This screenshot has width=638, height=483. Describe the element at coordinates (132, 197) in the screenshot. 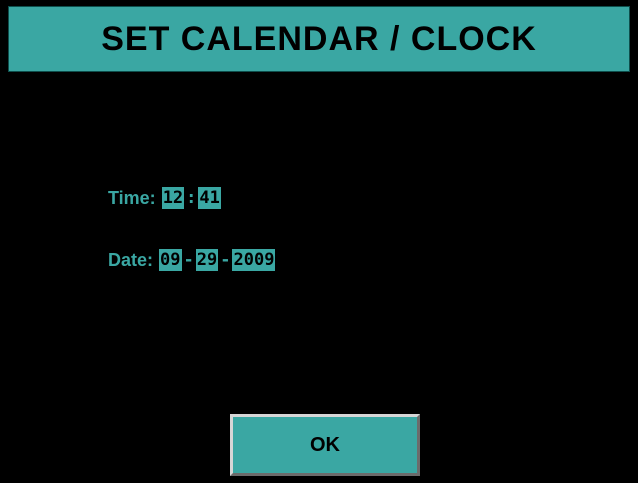

I see `time-label: Time:` at that location.